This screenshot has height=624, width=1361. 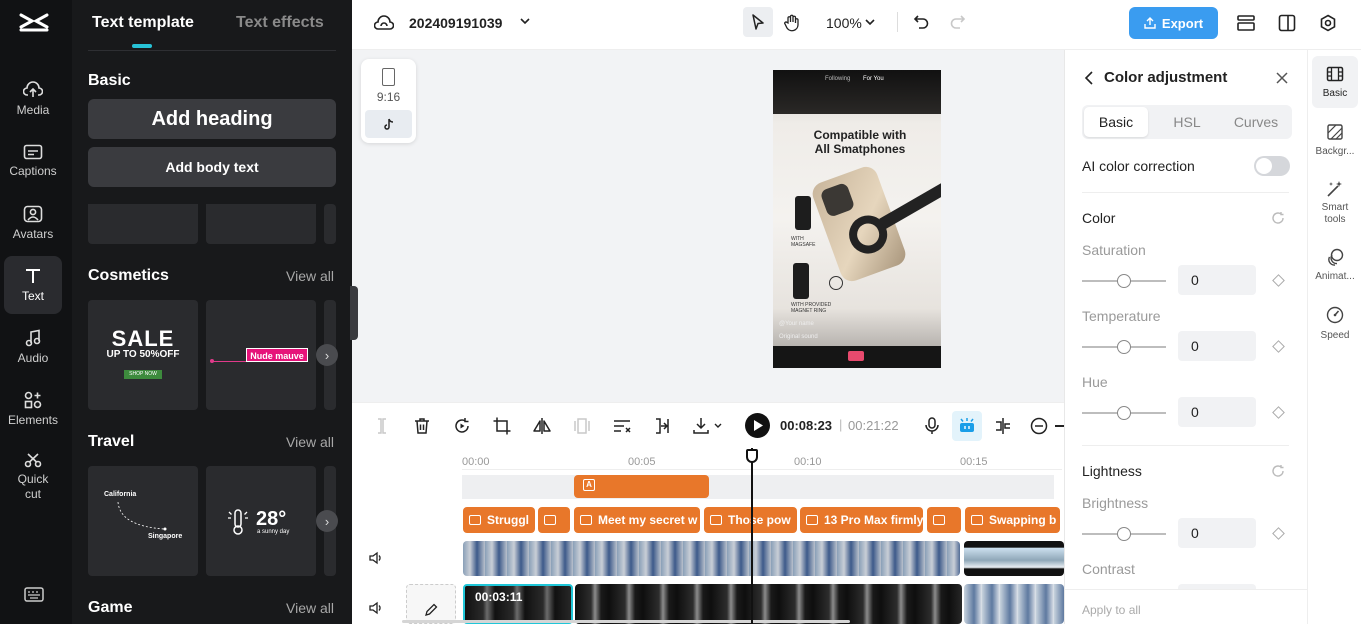 I want to click on tab-text-effects: Text effects, so click(x=280, y=23).